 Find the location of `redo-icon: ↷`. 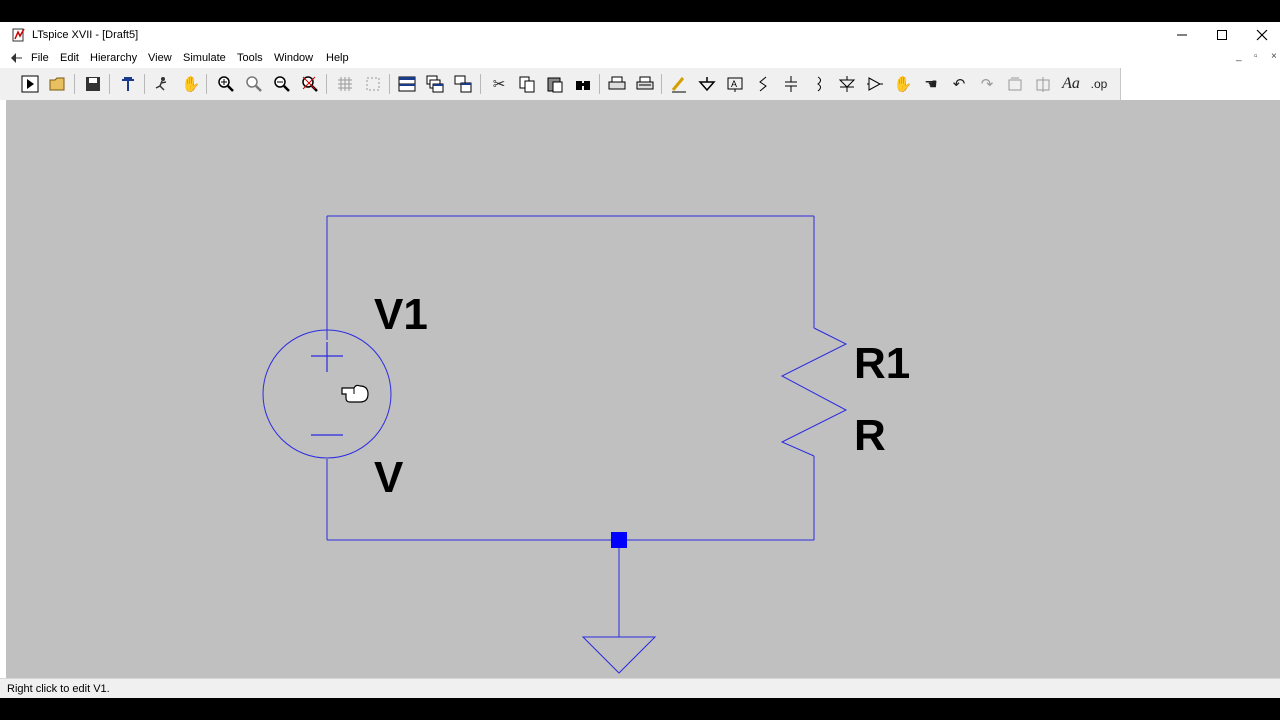

redo-icon: ↷ is located at coordinates (987, 84).